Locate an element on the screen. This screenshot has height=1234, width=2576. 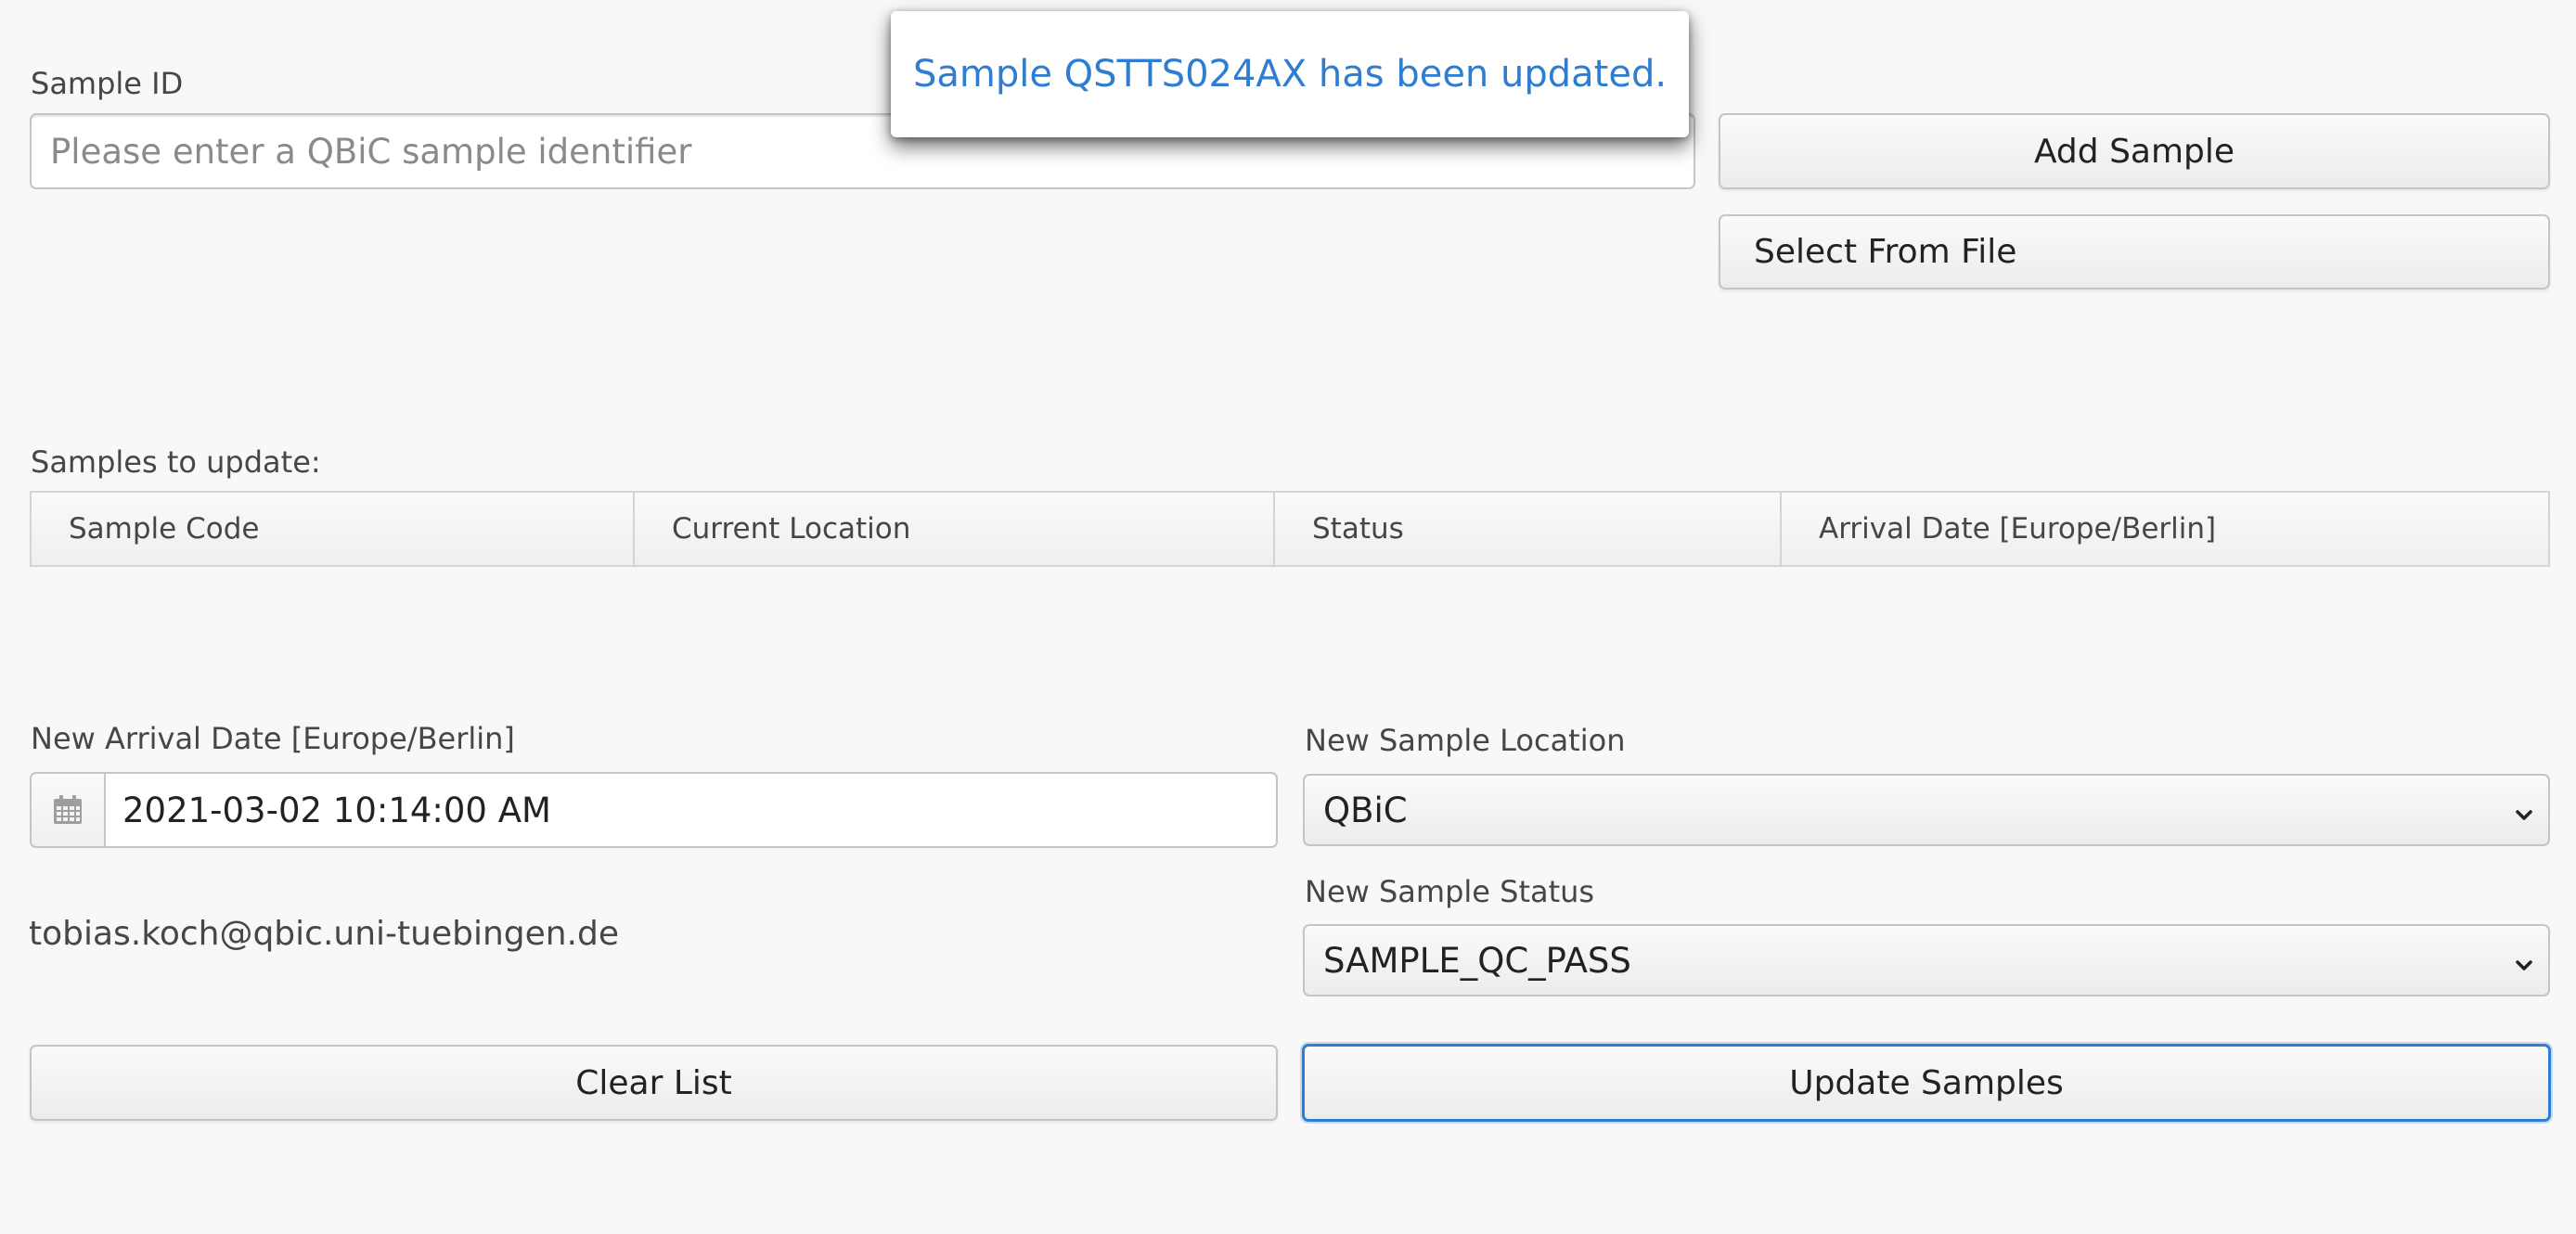
user-email: tobias.koch@qbic.uni-tuebingen.de is located at coordinates (324, 934).